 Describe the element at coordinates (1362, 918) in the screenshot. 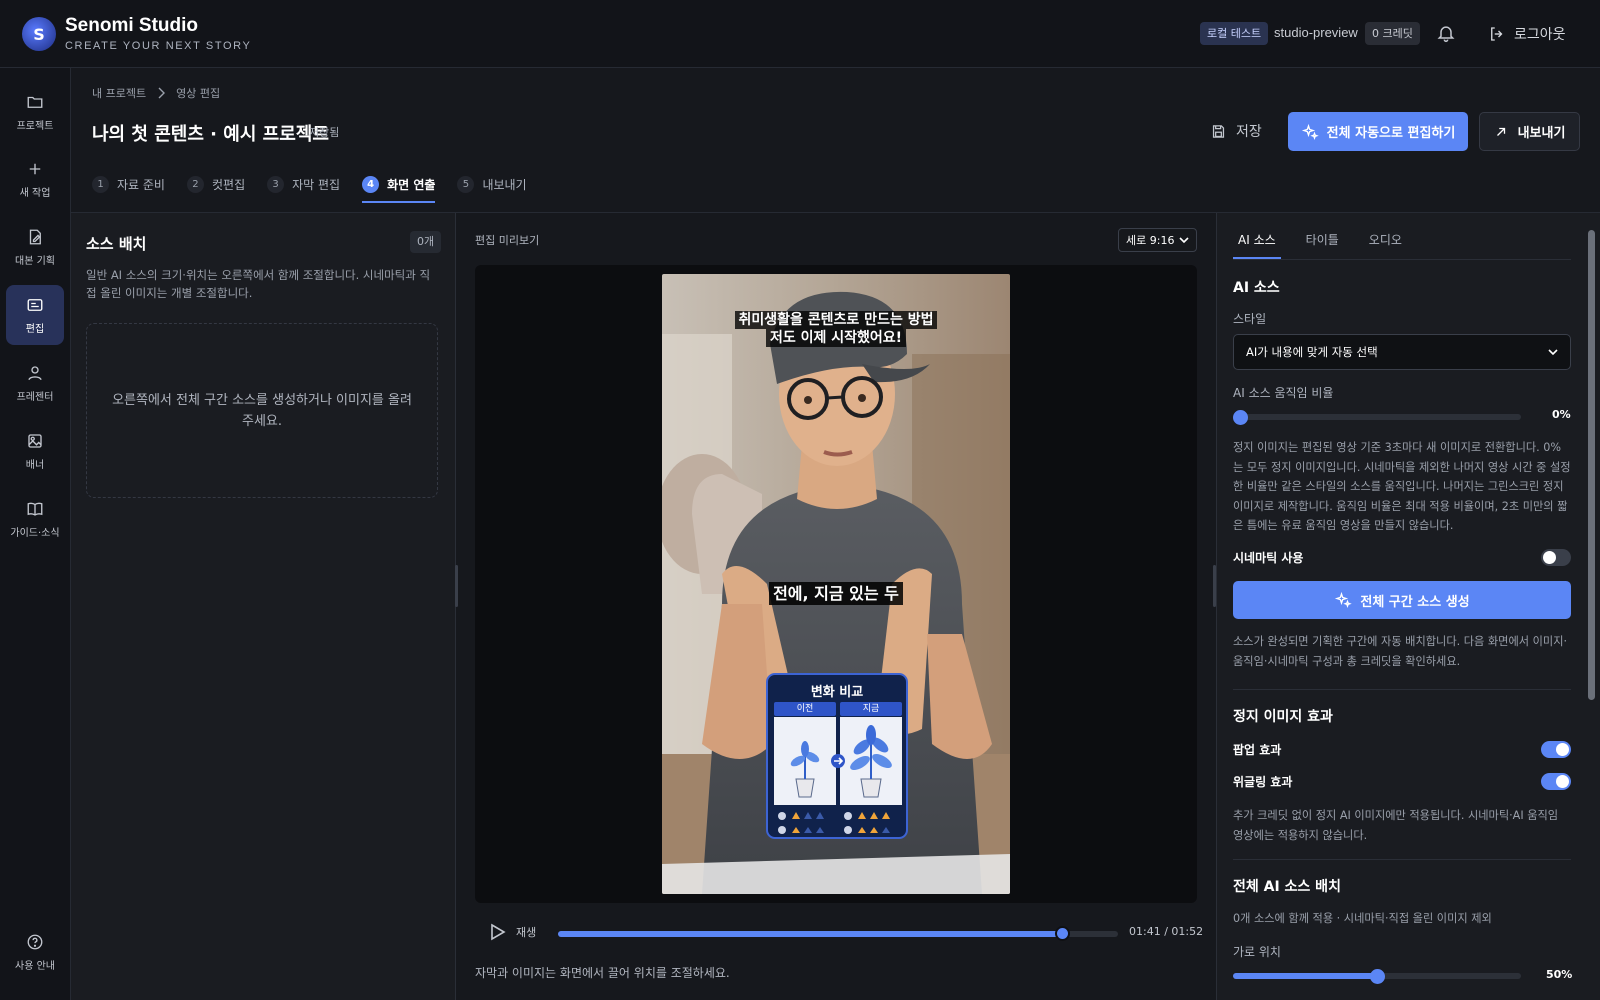

I see `layout-description: 0개 소스에 함께 적용 · 시네마틱·직접 올린 이미지 제외` at that location.